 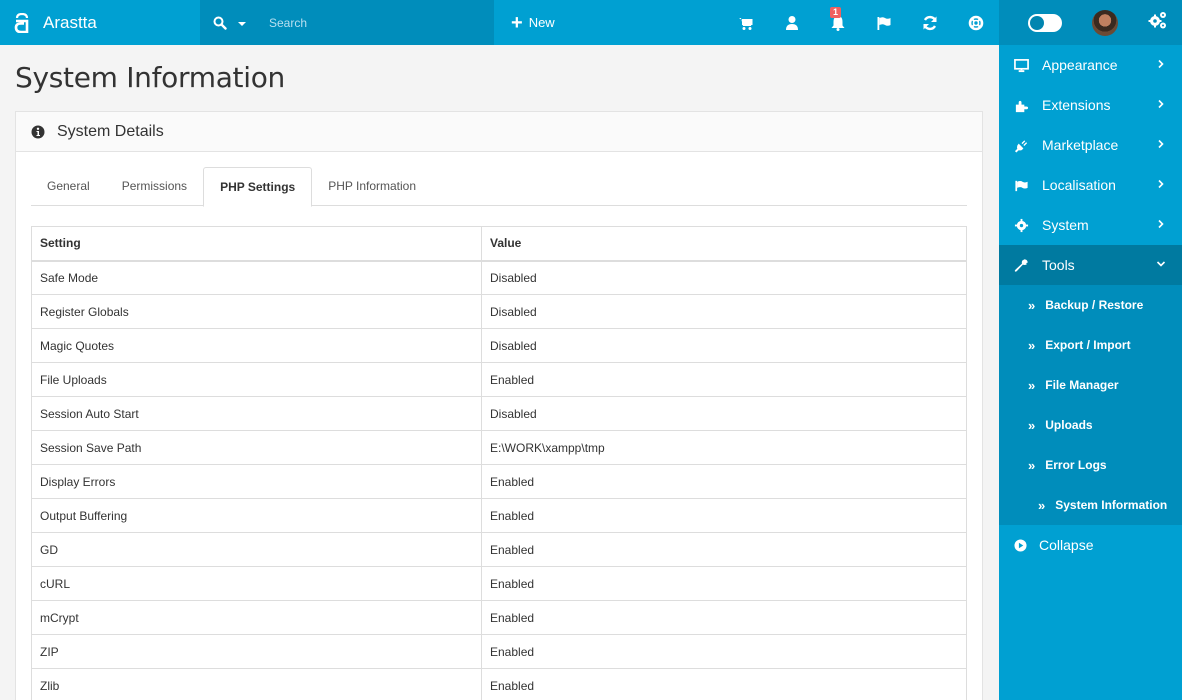 What do you see at coordinates (1094, 305) in the screenshot?
I see `submenu-item-label: Backup / Restore` at bounding box center [1094, 305].